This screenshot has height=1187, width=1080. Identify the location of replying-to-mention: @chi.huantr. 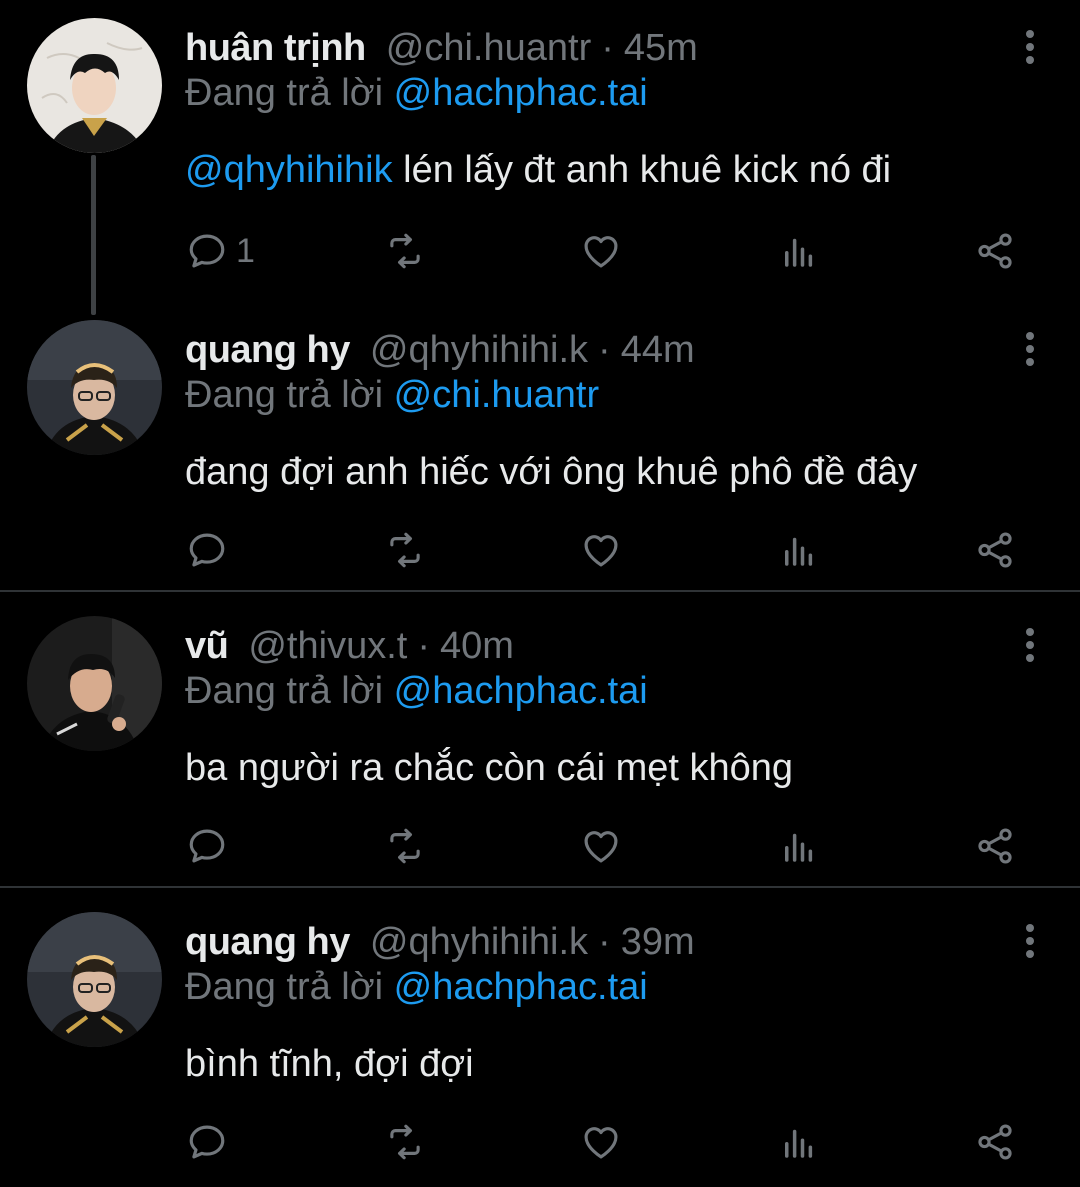
(496, 395).